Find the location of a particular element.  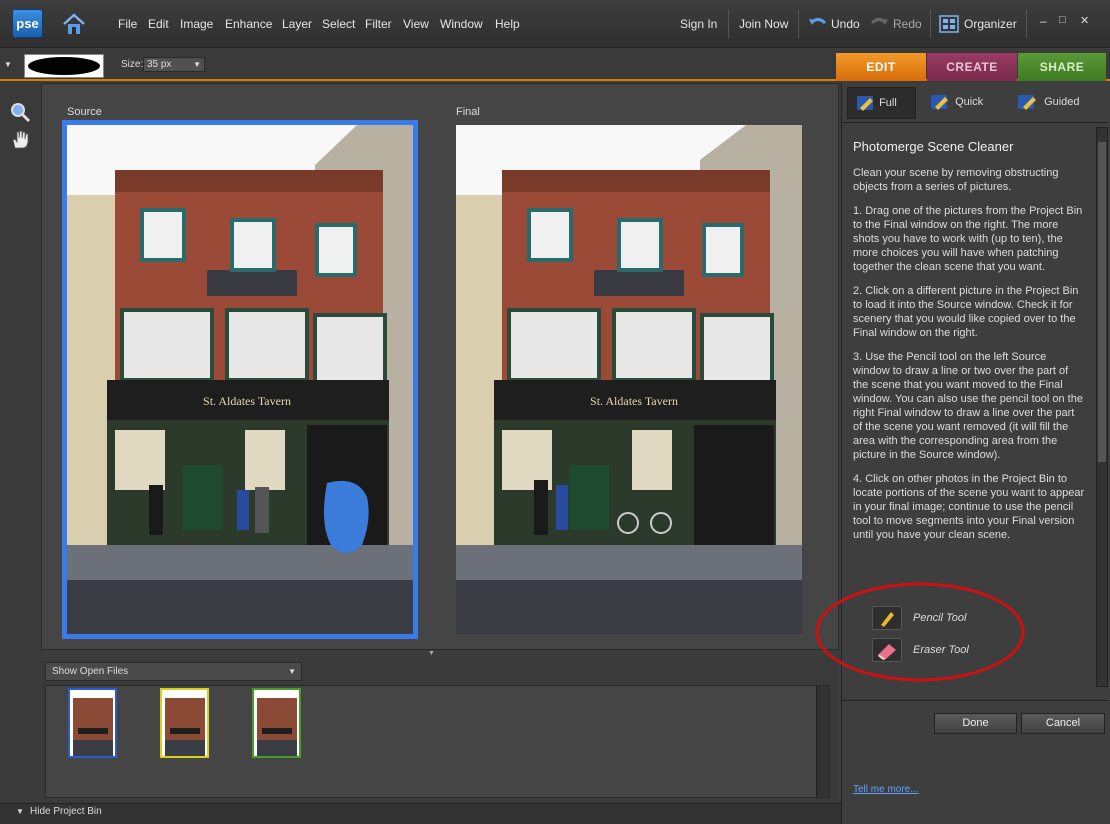

subtab-full: Full is located at coordinates (881, 103).